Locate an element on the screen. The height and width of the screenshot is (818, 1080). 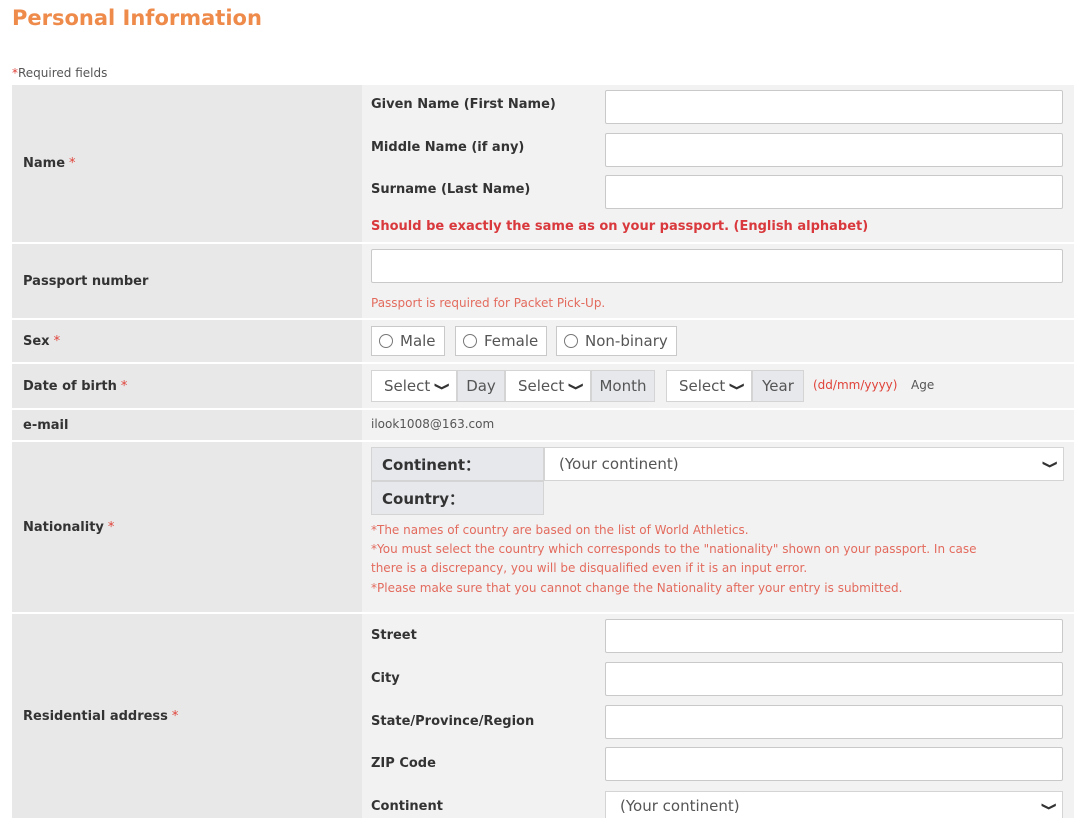
dob-year-select: Select ❯ is located at coordinates (709, 386).